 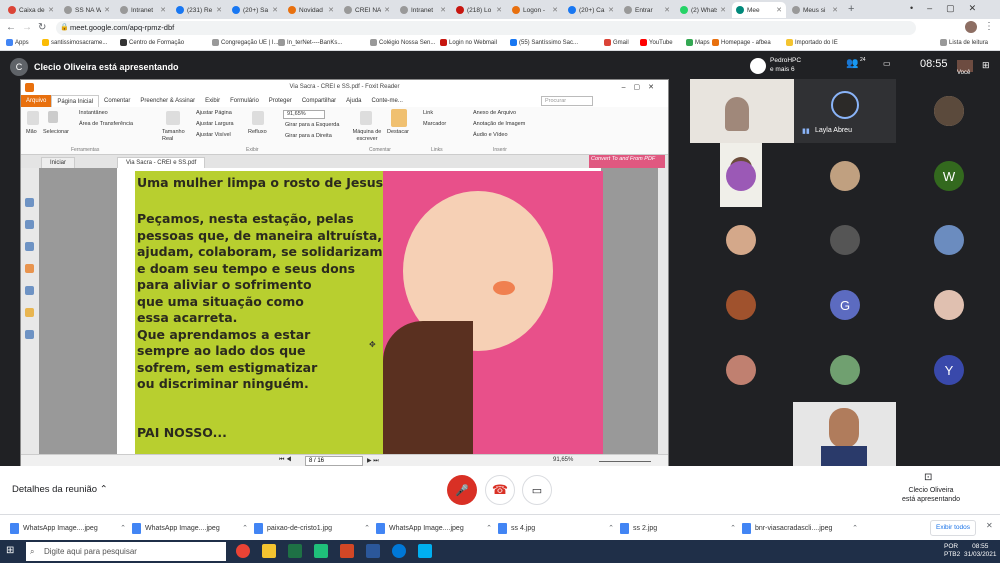 I want to click on ribbon-girar-dir: Girar para a Direita, so click(x=308, y=136).